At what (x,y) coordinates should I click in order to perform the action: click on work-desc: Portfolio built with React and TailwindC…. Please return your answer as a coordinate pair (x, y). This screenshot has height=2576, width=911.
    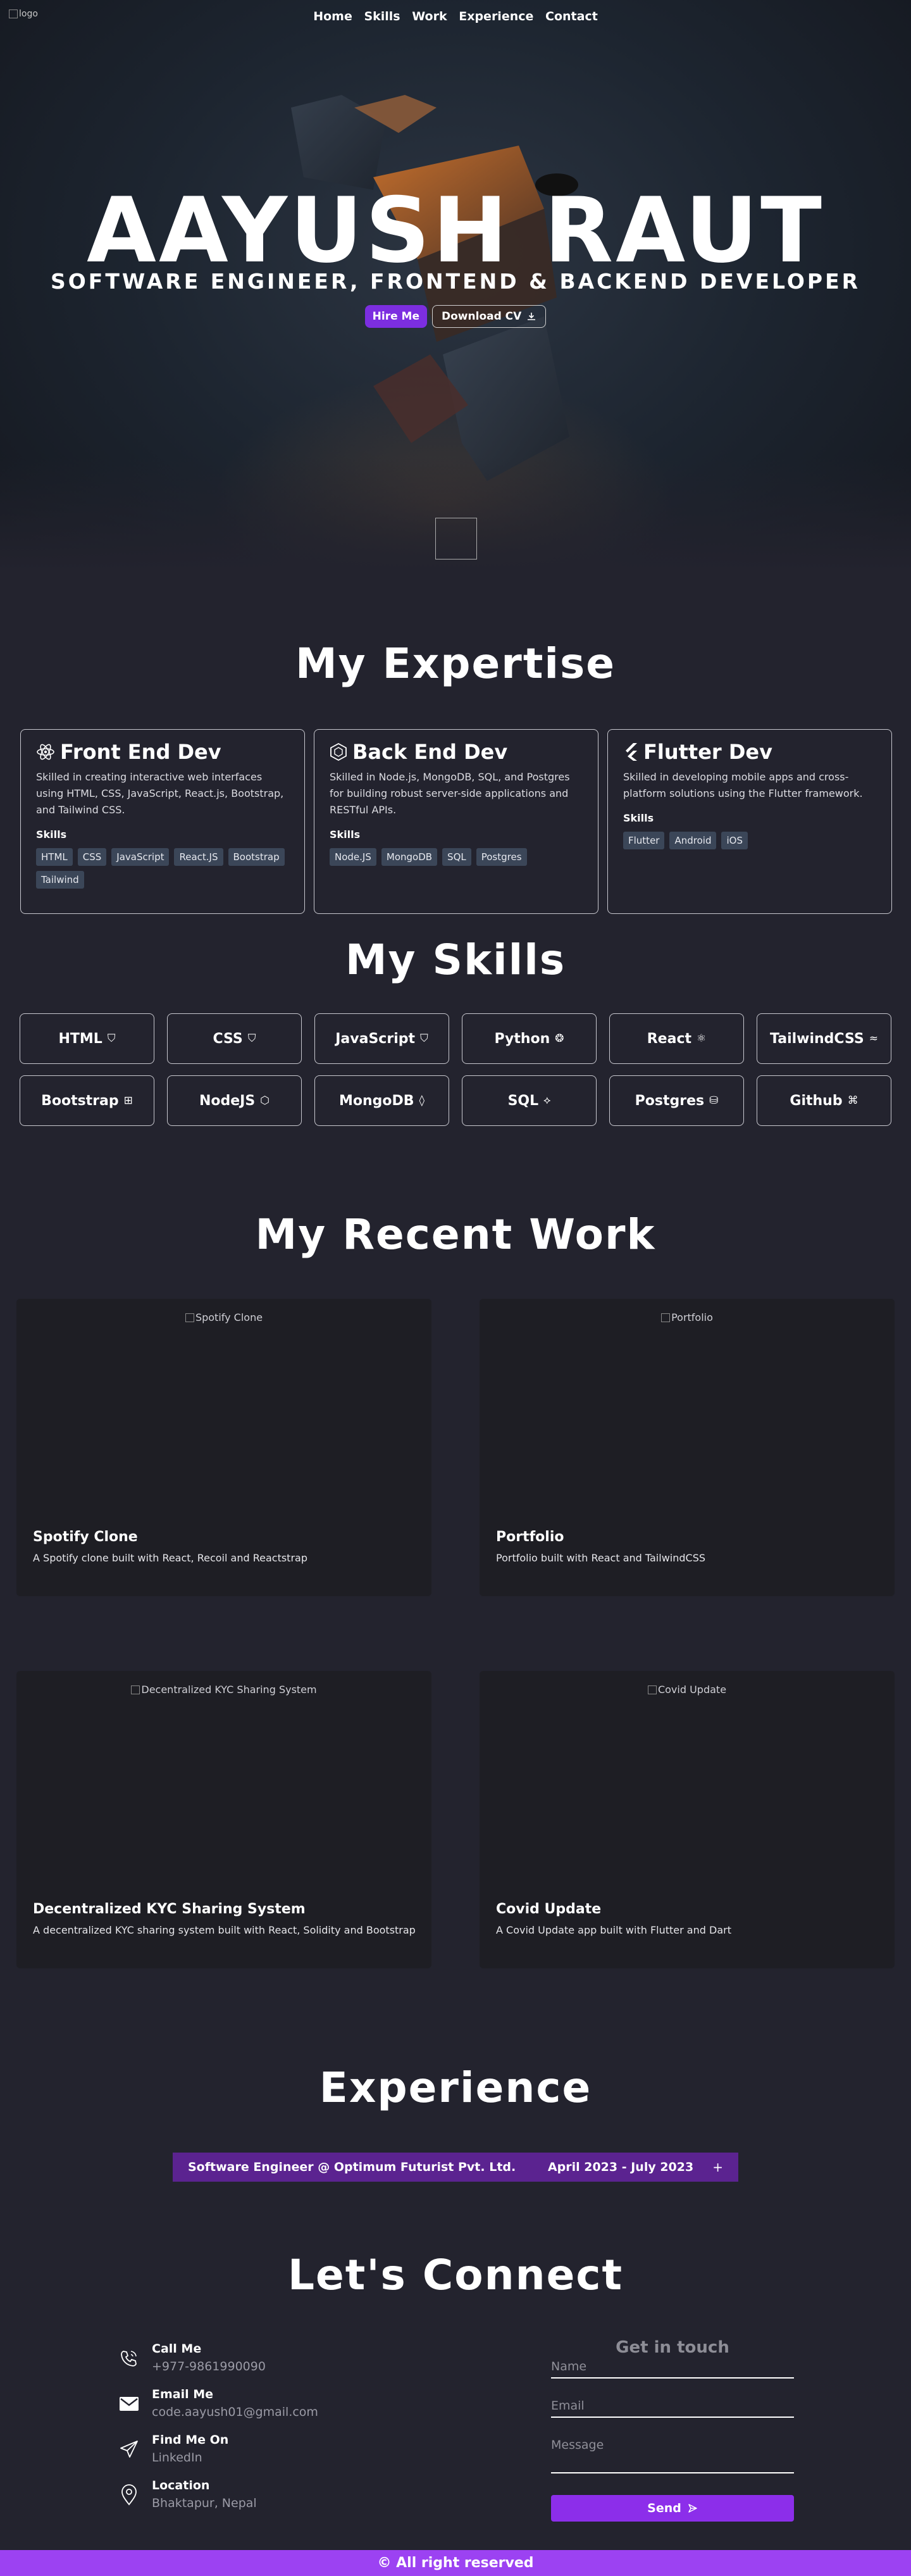
    Looking at the image, I should click on (601, 1558).